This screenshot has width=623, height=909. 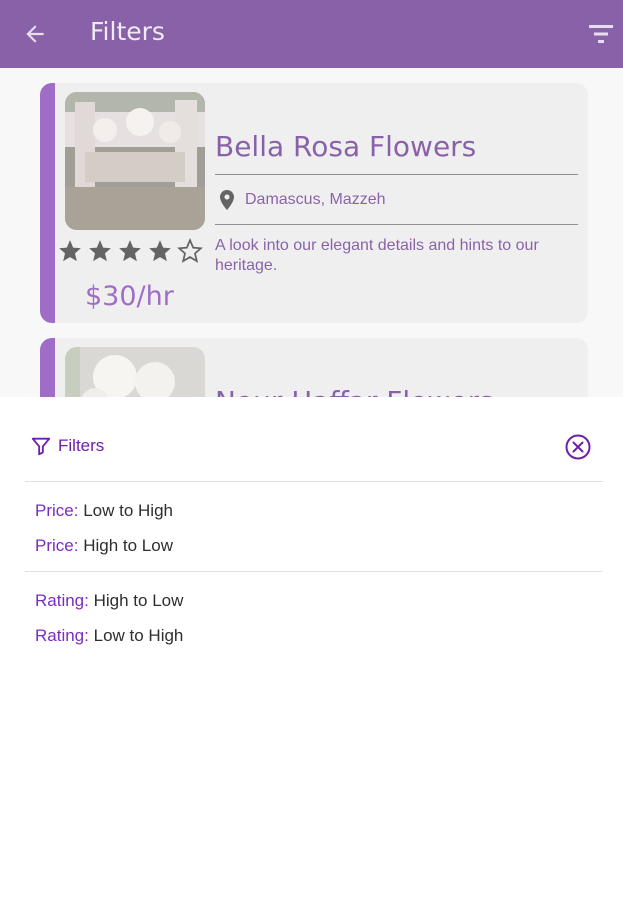 I want to click on close-sheet-button, so click(x=578, y=447).